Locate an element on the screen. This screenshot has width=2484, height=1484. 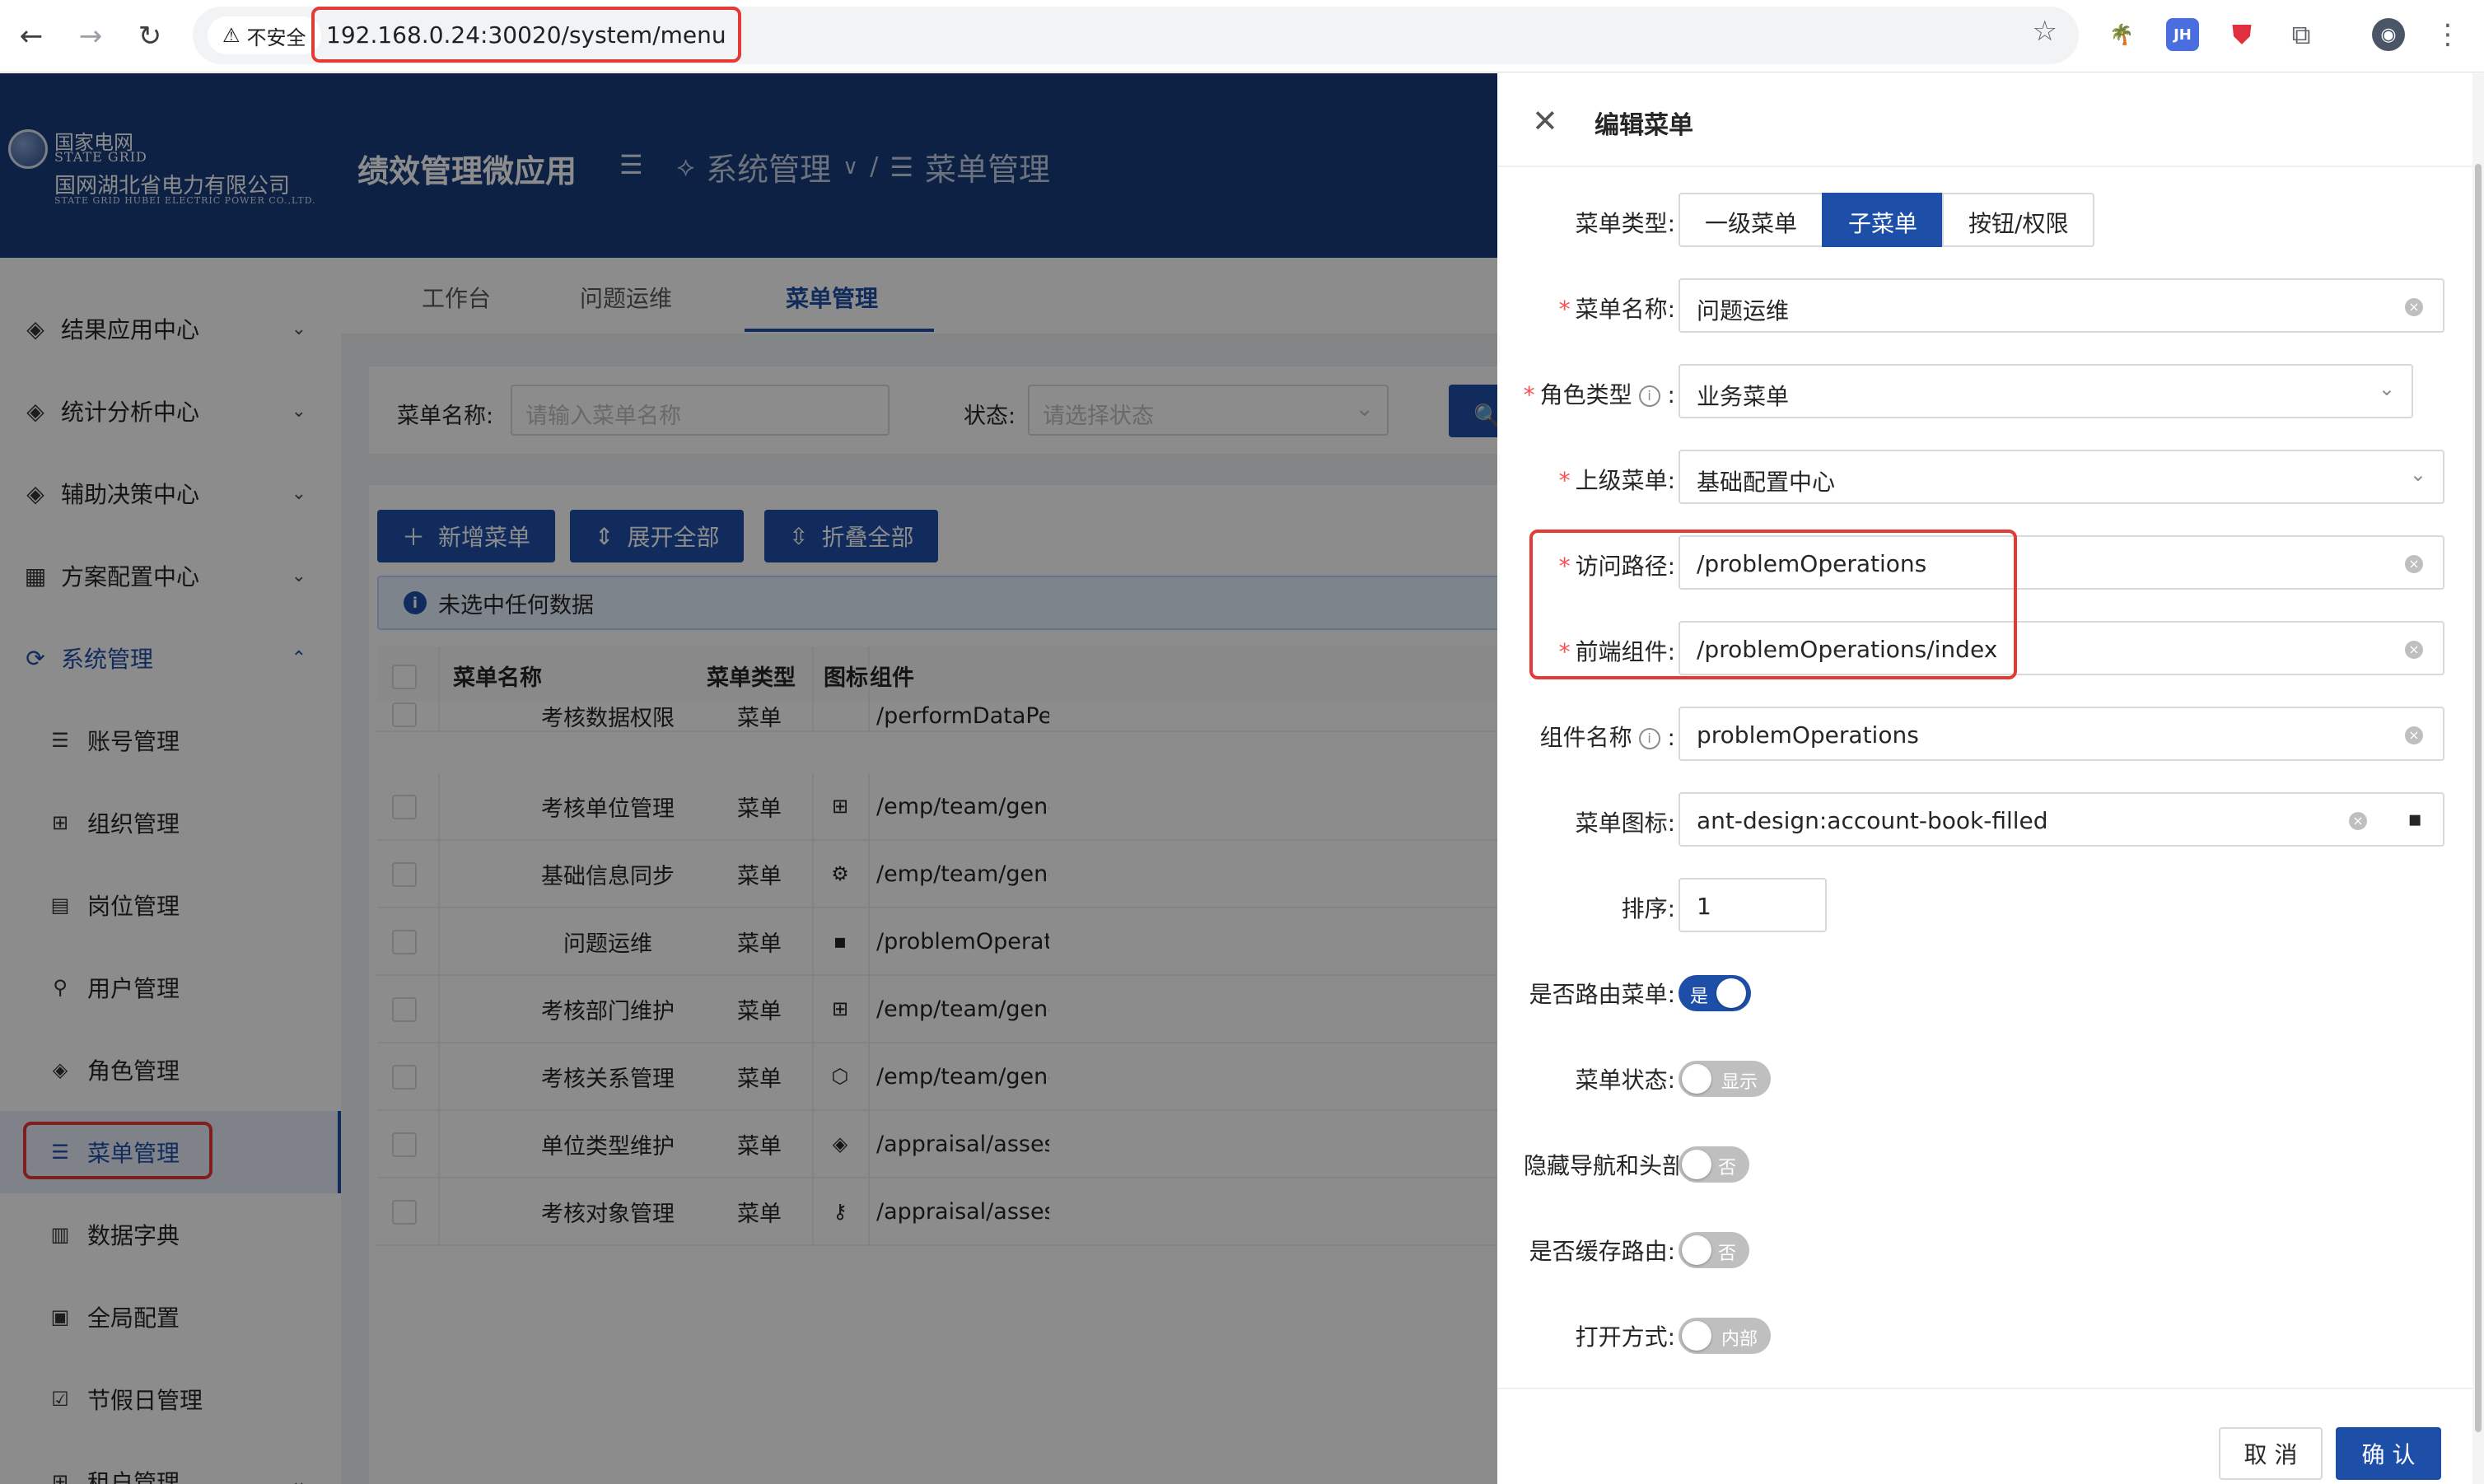
component-name-label-text: 组件名称 is located at coordinates (1585, 737).